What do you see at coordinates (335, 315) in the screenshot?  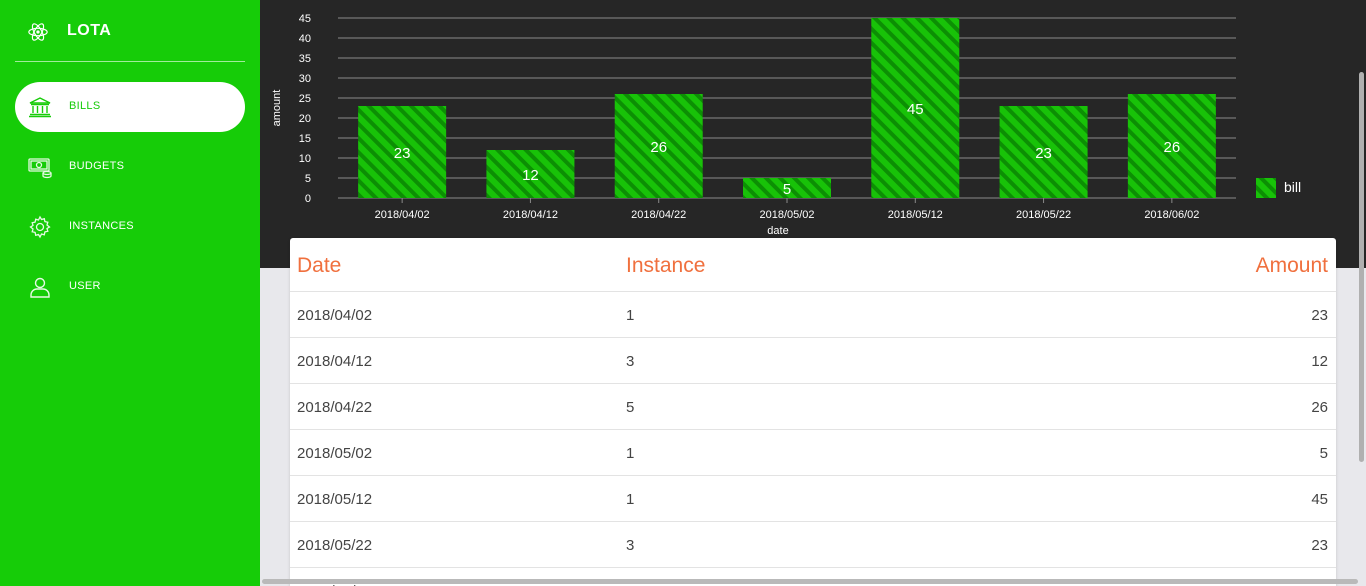 I see `cell-date: 2018/04/02` at bounding box center [335, 315].